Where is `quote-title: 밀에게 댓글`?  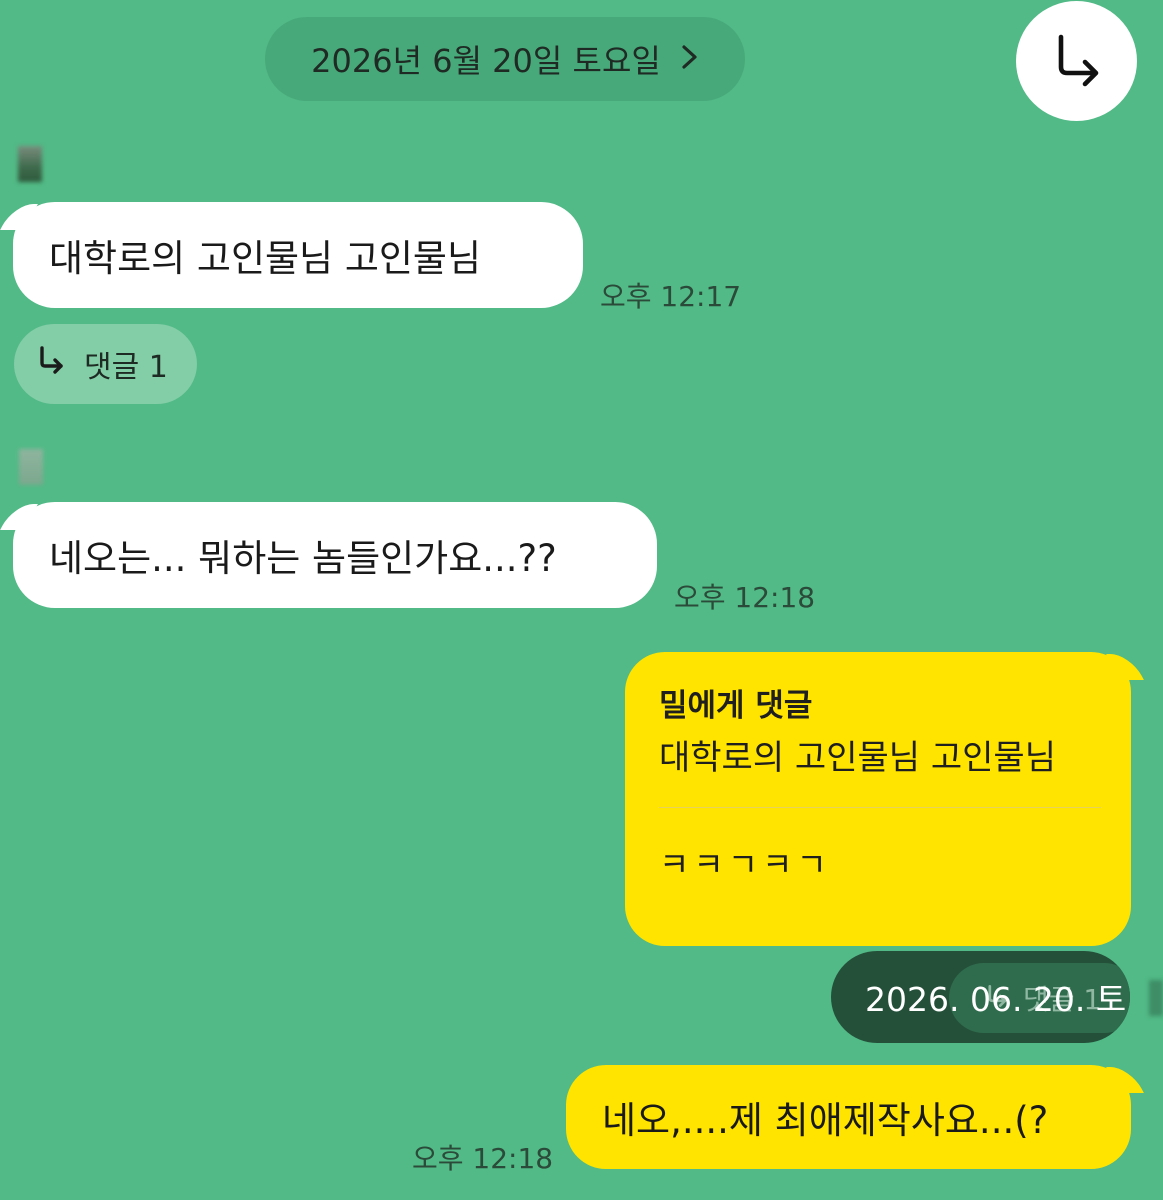
quote-title: 밀에게 댓글 is located at coordinates (736, 706).